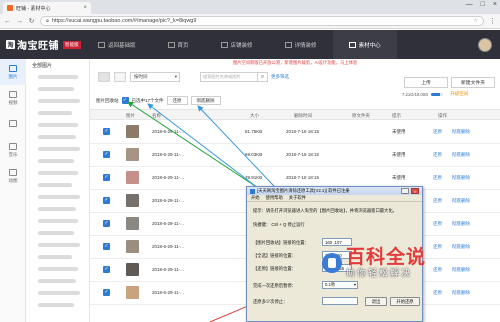 This screenshot has height=322, width=500. What do you see at coordinates (19, 21) in the screenshot?
I see `forward-icon: →` at bounding box center [19, 21].